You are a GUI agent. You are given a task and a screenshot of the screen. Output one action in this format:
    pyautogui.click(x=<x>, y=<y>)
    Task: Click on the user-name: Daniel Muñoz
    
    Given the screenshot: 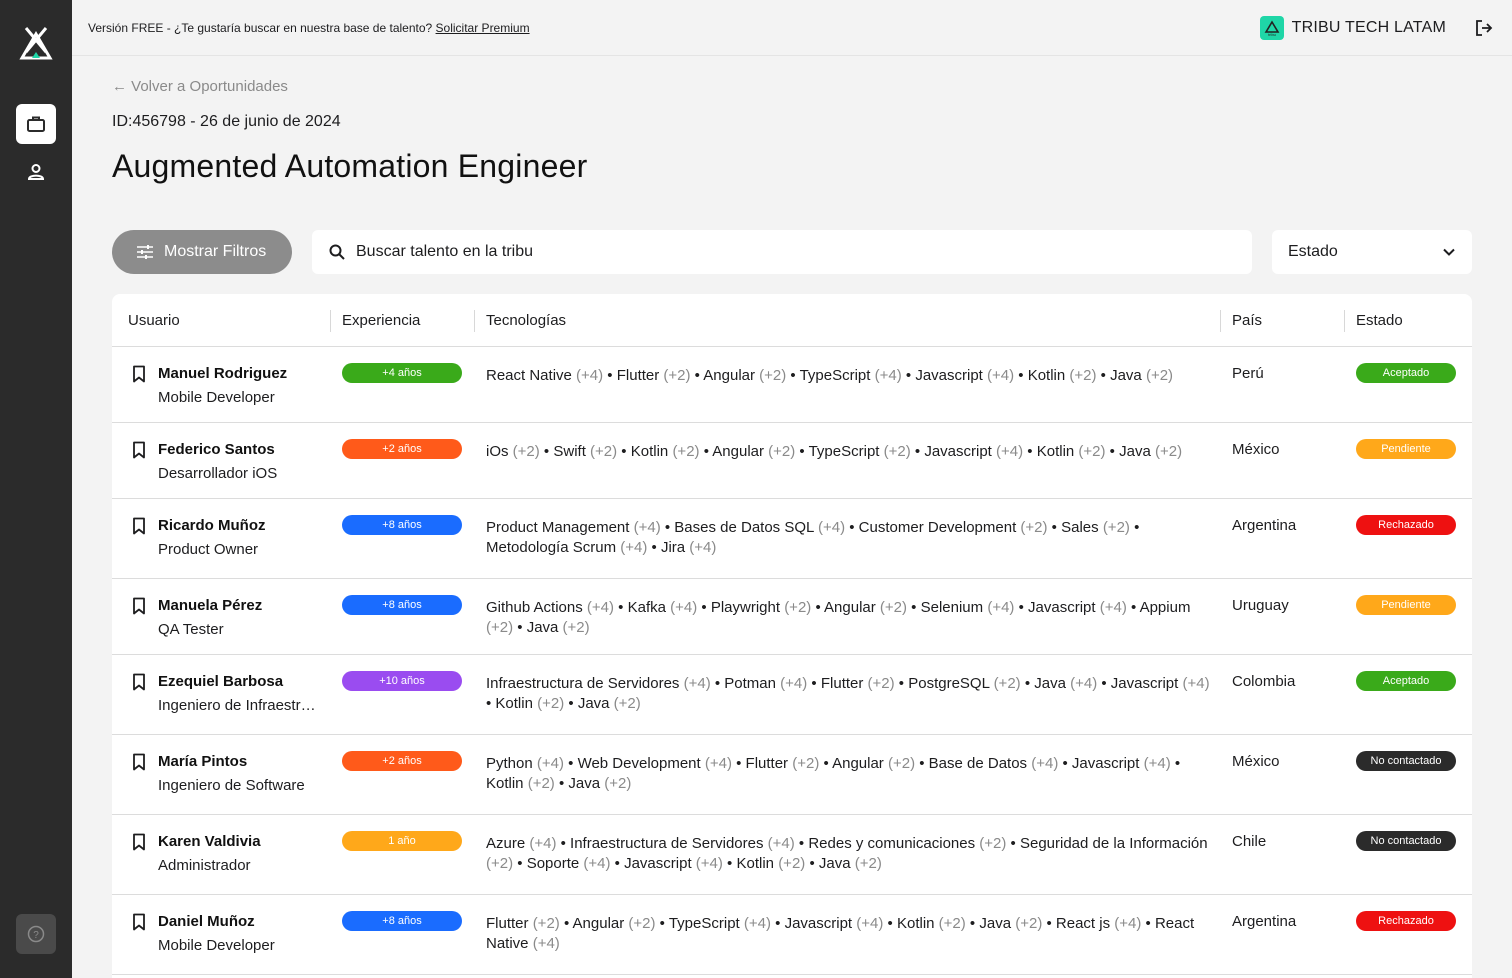 What is the action you would take?
    pyautogui.click(x=206, y=921)
    